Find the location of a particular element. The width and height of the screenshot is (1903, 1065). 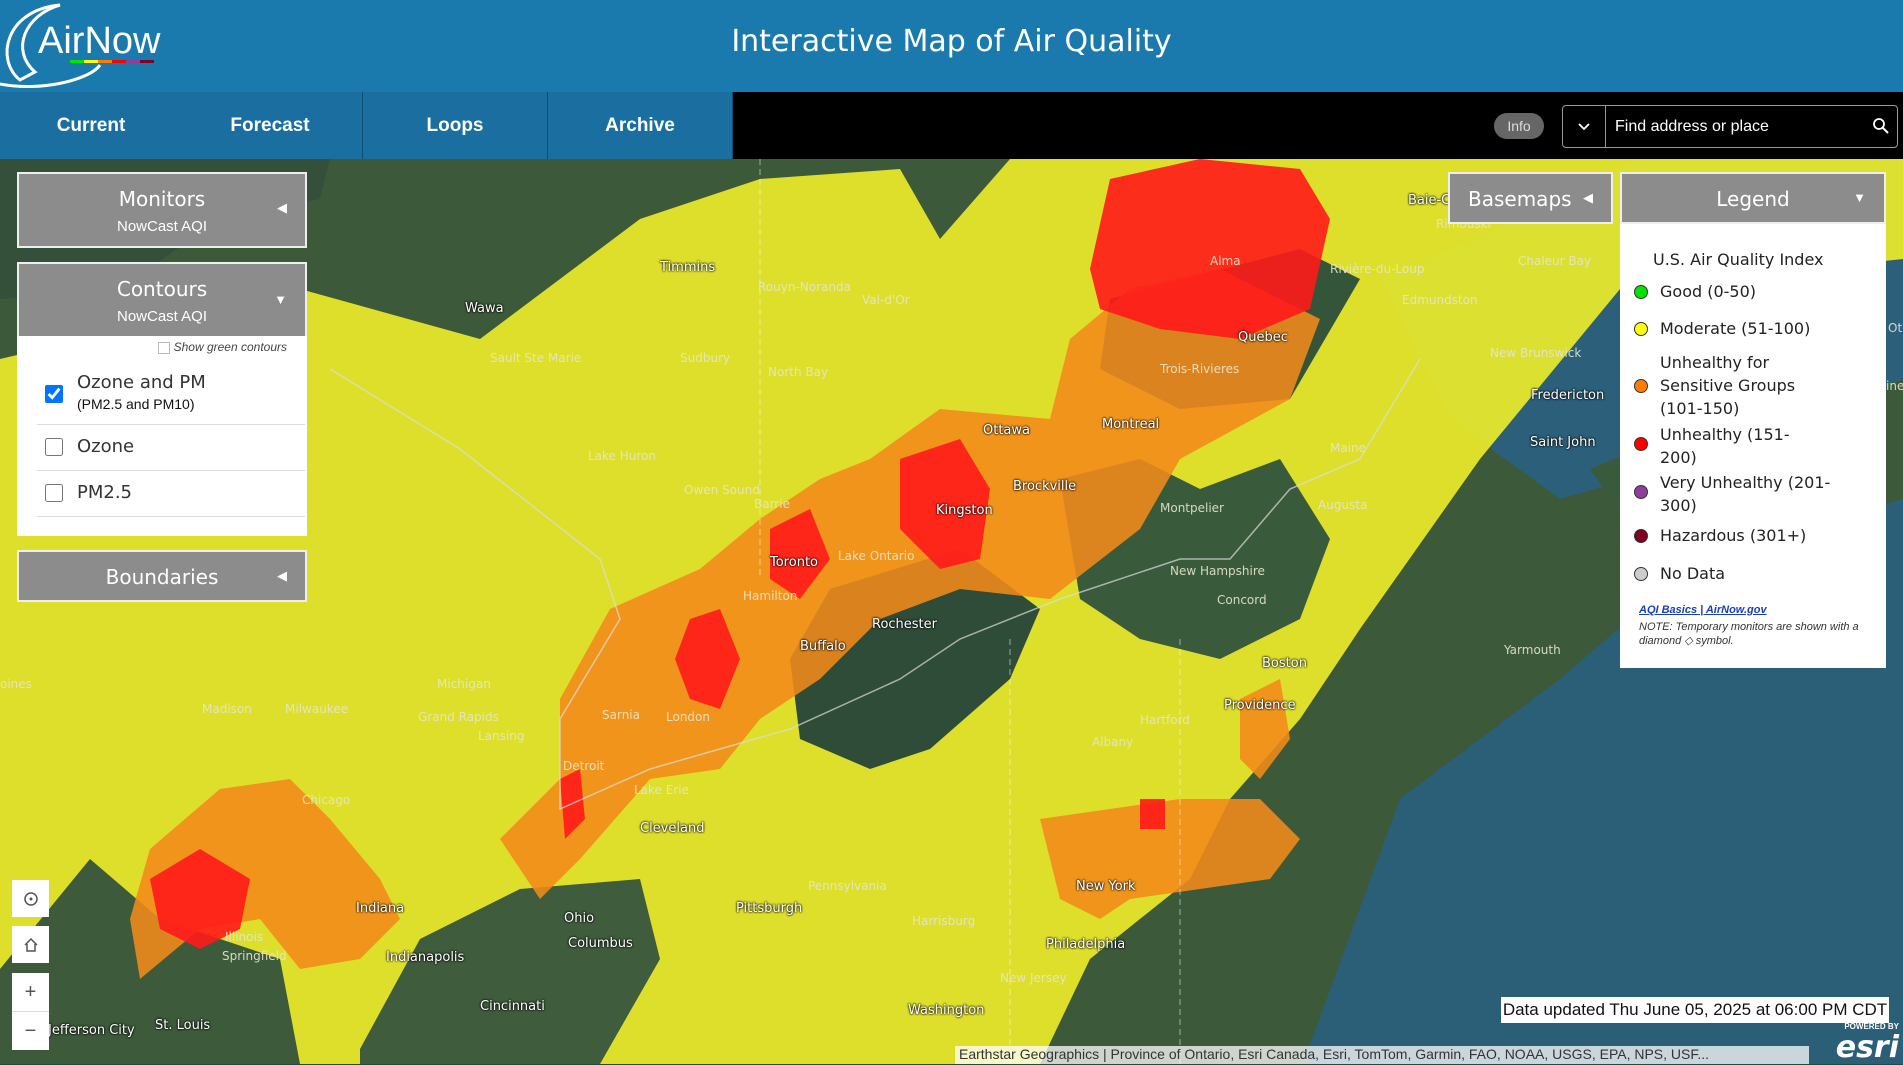

option-label: Ozone and PM is located at coordinates (141, 382).